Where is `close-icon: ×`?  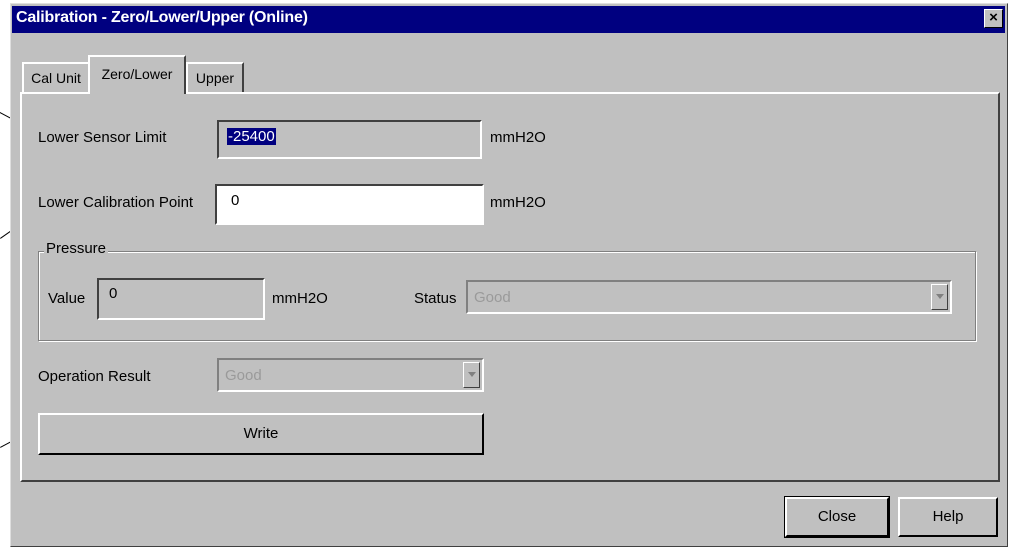
close-icon: × is located at coordinates (993, 17).